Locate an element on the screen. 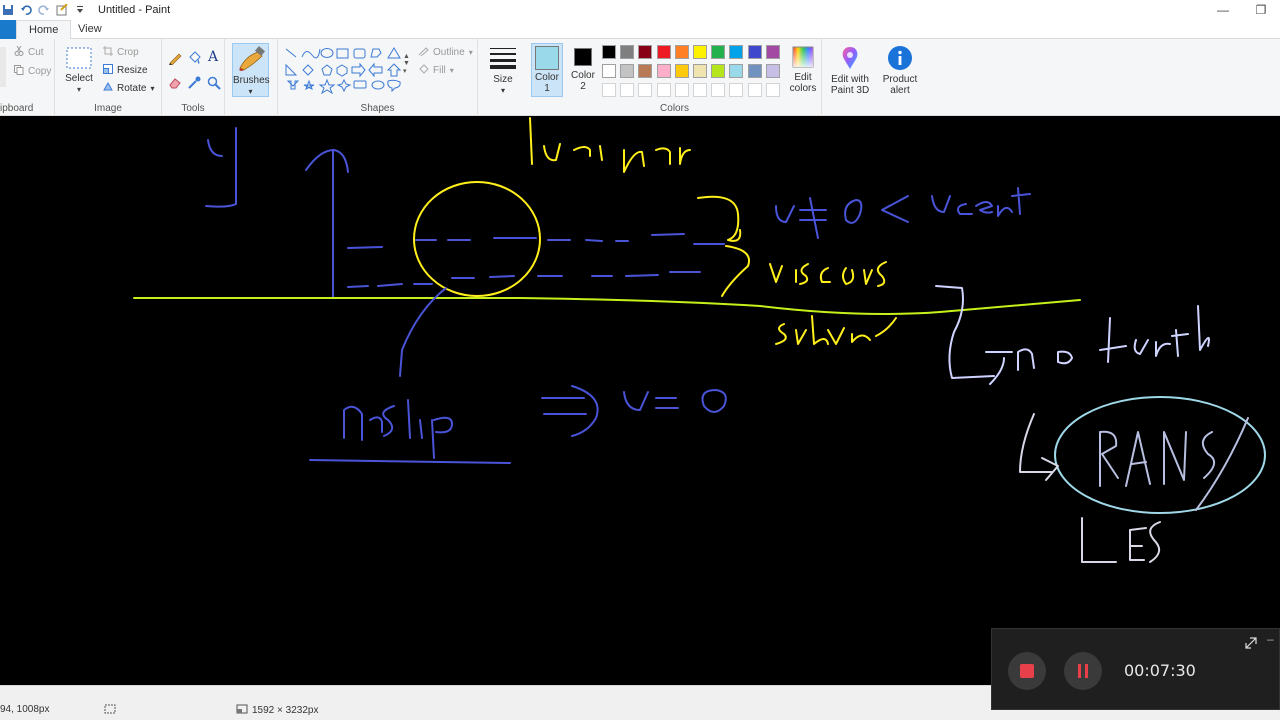  stroke-rans-ellipse is located at coordinates (1160, 455).